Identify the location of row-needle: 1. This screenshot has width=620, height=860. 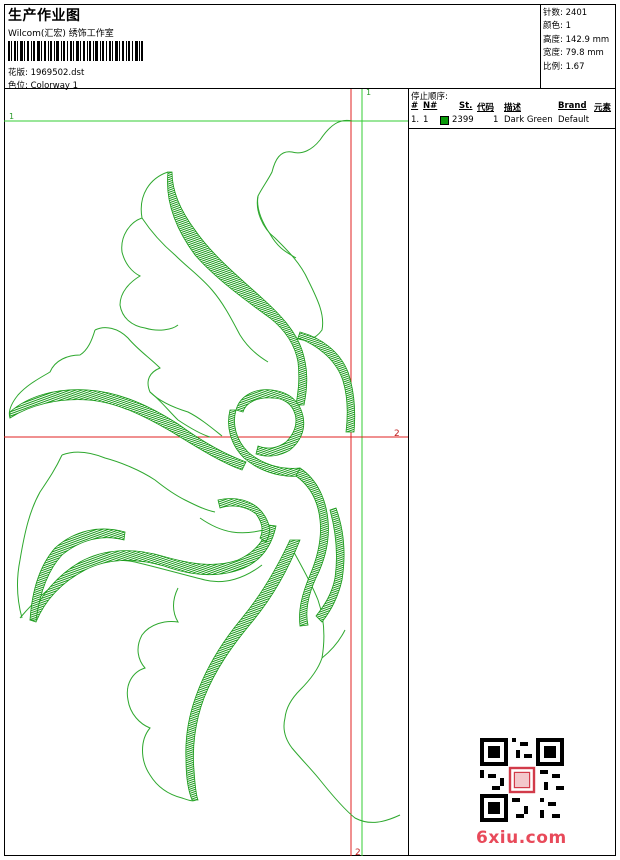
(426, 120).